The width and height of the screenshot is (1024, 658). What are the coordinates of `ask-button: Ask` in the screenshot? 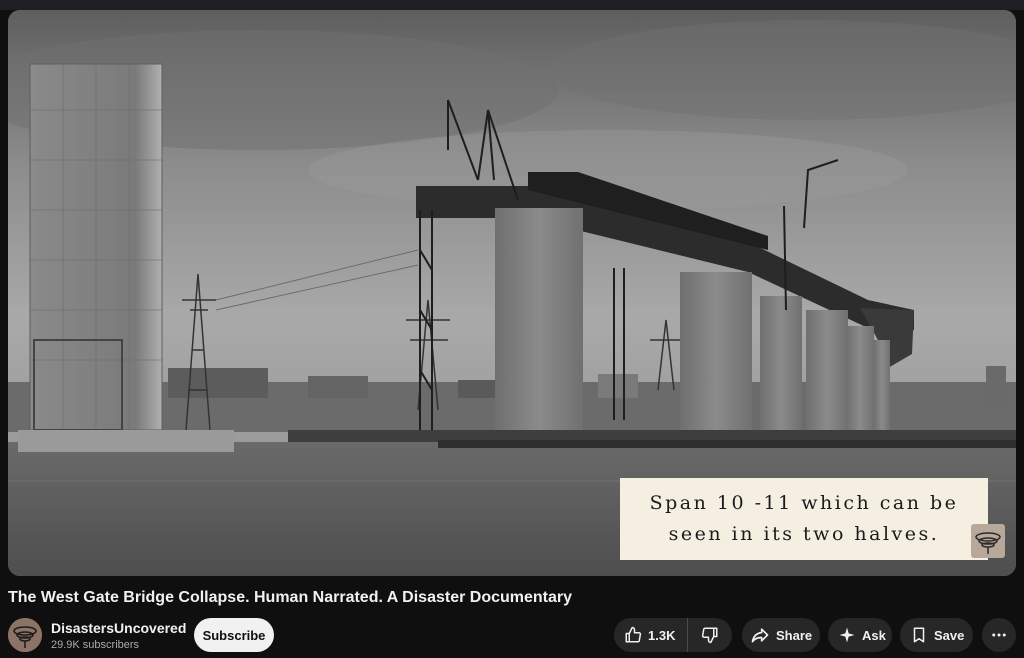 It's located at (860, 635).